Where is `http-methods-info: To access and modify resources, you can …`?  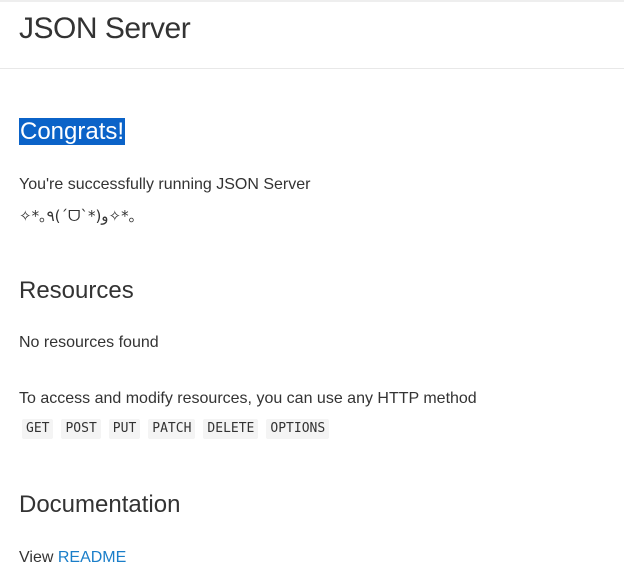
http-methods-info: To access and modify resources, you can … is located at coordinates (248, 398).